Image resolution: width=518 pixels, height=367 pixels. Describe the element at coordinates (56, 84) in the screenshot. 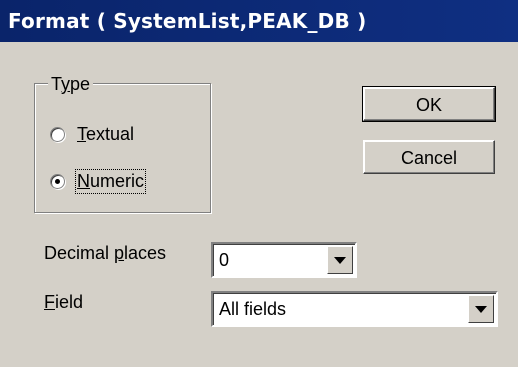

I see `type-label-pre: T` at that location.